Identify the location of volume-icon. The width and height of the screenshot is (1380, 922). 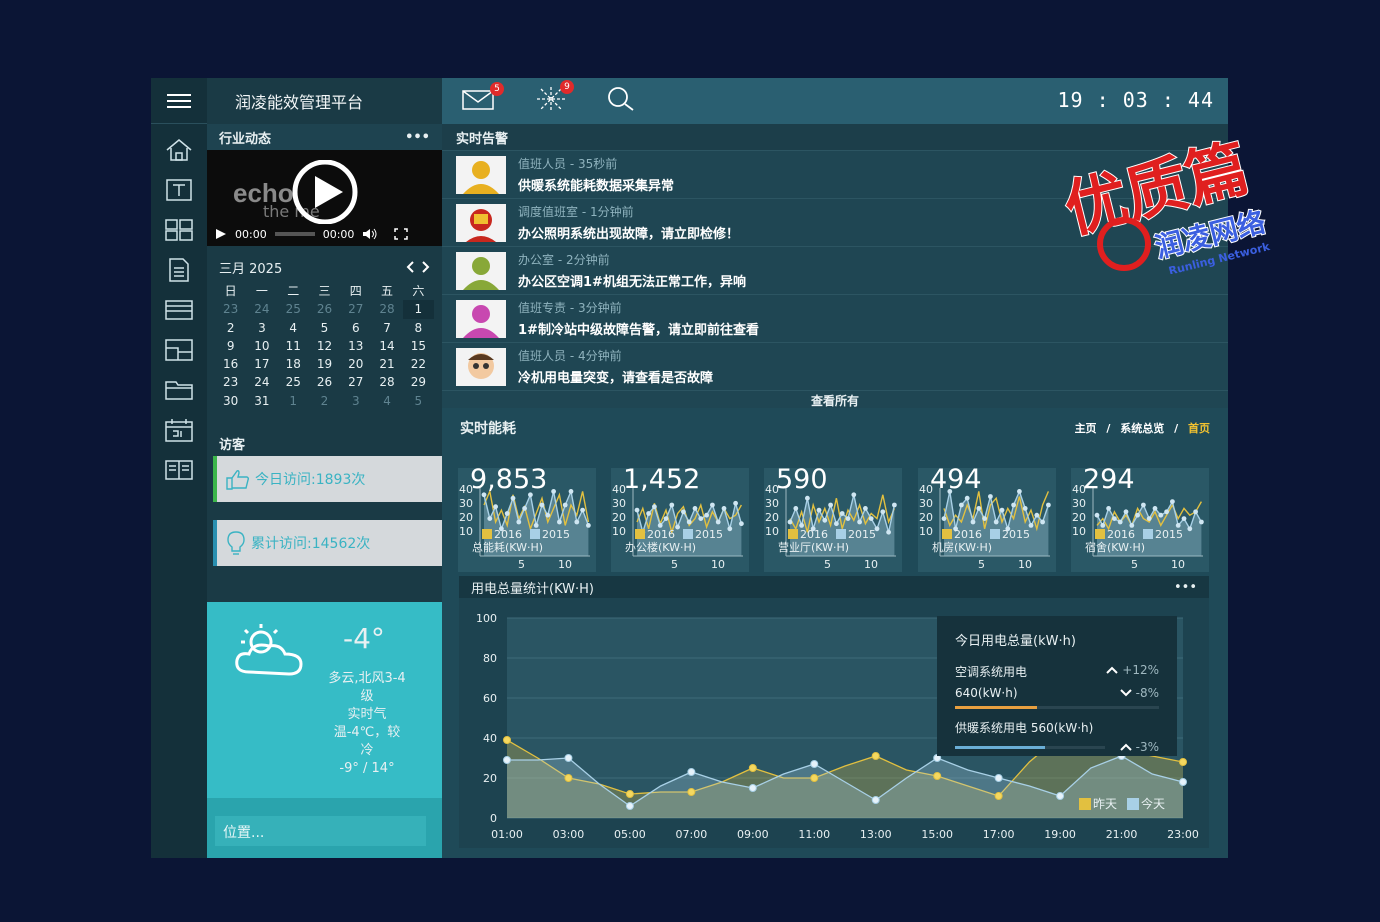
(370, 234).